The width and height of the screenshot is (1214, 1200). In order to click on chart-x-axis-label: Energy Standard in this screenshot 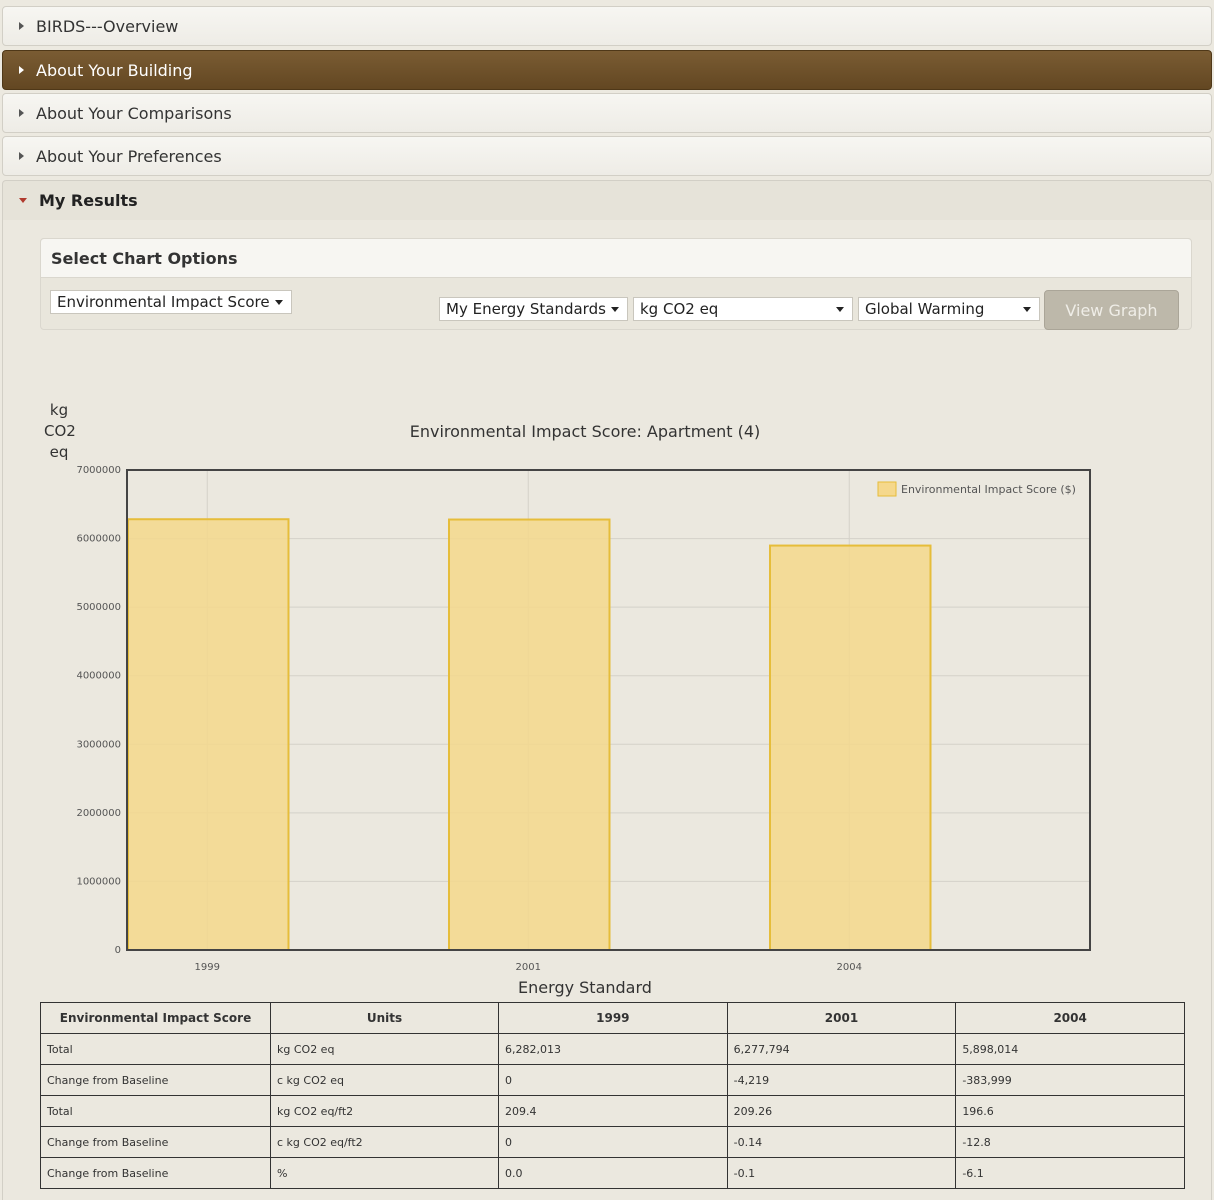, I will do `click(585, 987)`.